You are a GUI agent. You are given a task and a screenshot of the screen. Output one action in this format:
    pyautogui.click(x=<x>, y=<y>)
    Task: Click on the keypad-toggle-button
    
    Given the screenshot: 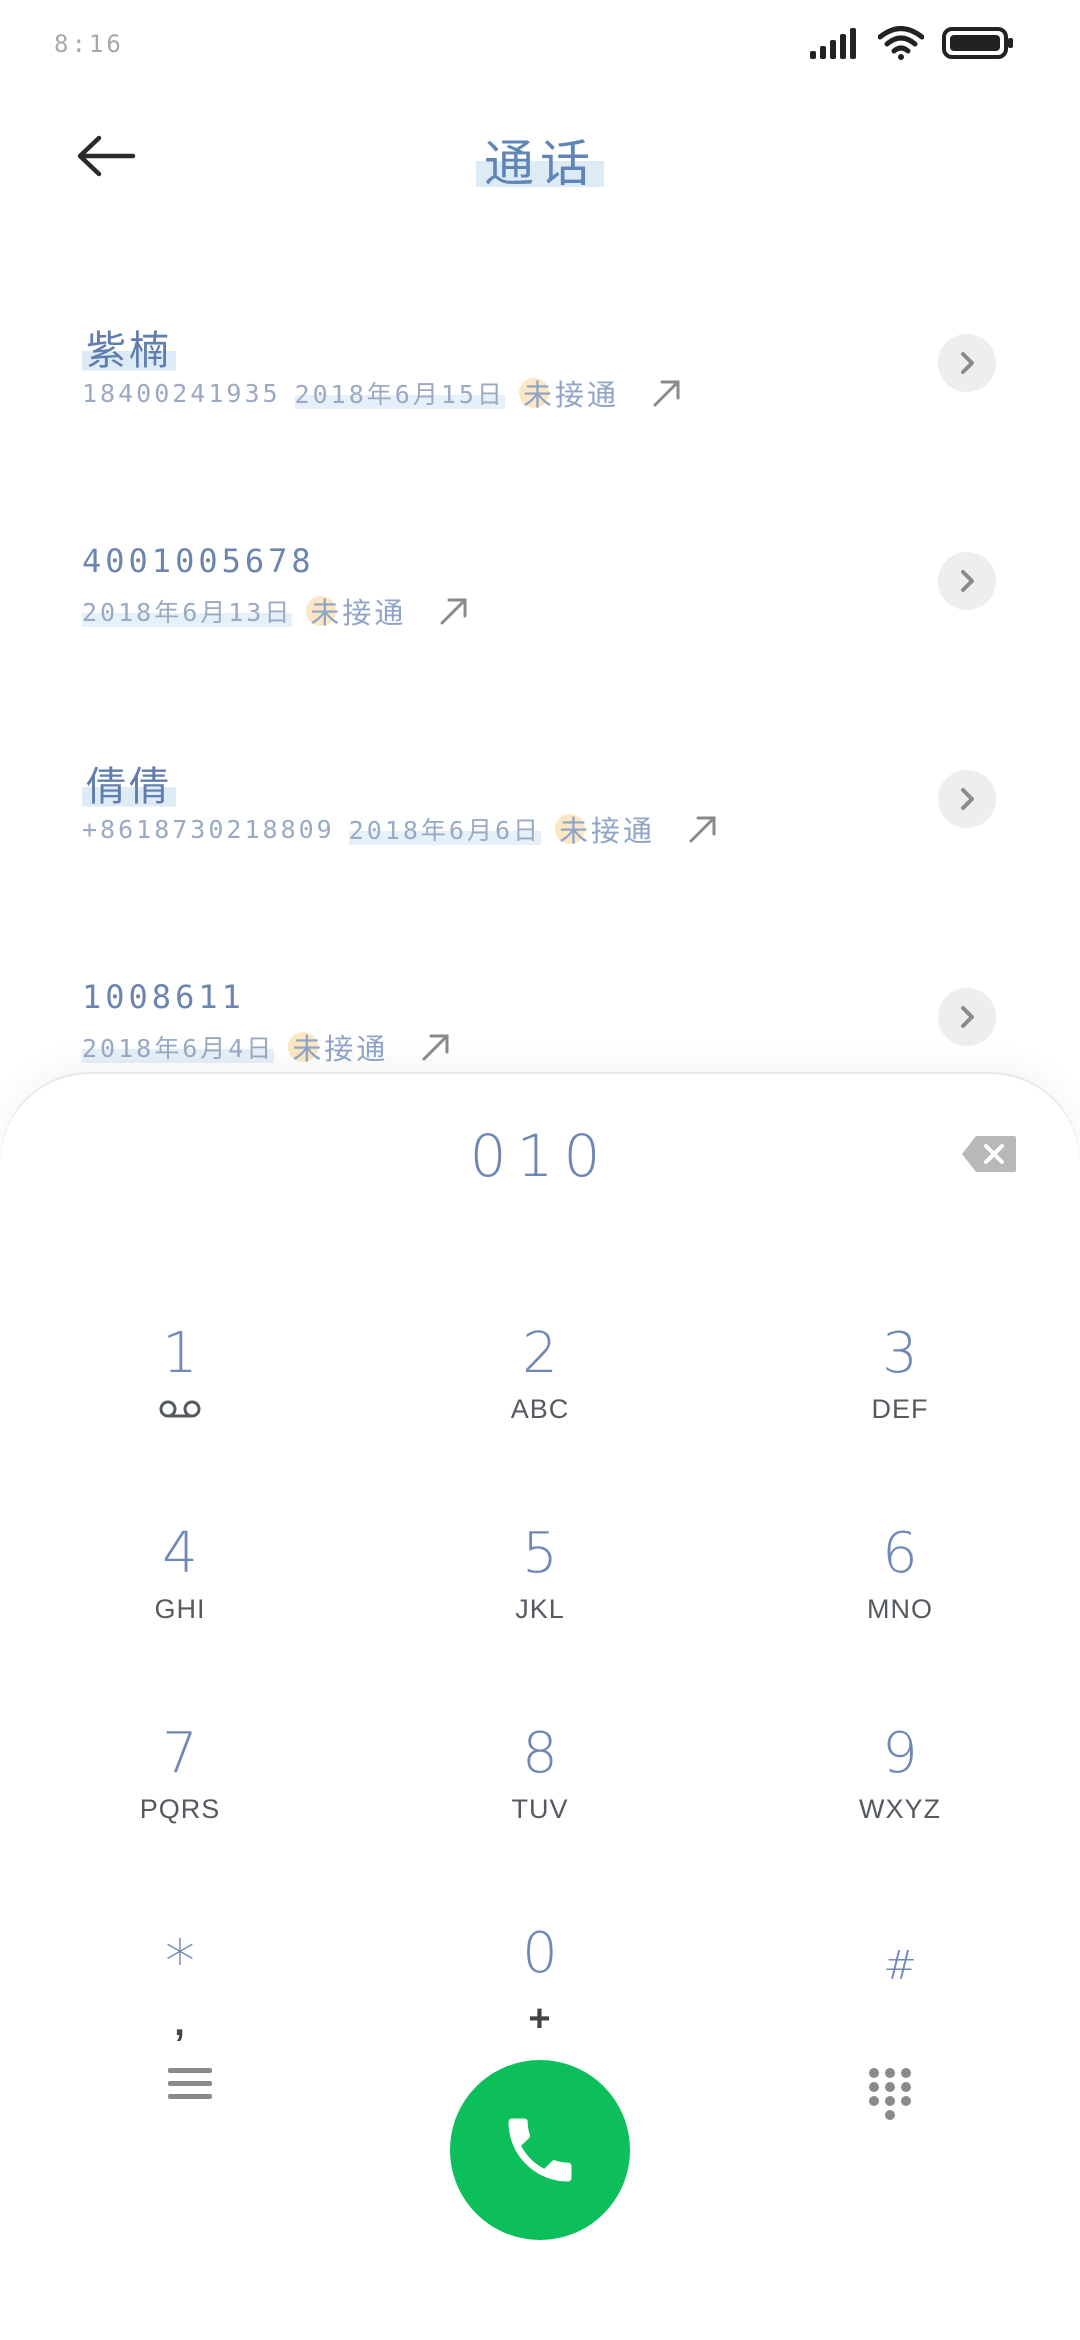 What is the action you would take?
    pyautogui.click(x=890, y=2094)
    